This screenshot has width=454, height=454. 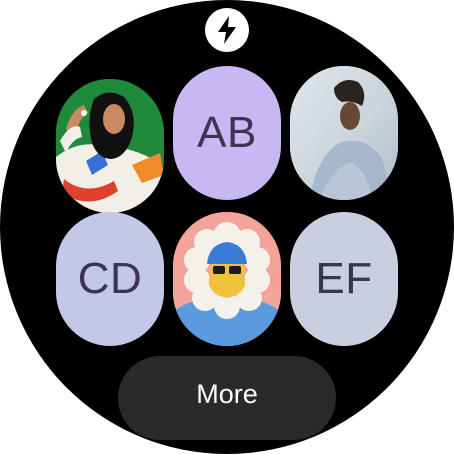 I want to click on contact-initials-ef: EF, so click(x=344, y=279).